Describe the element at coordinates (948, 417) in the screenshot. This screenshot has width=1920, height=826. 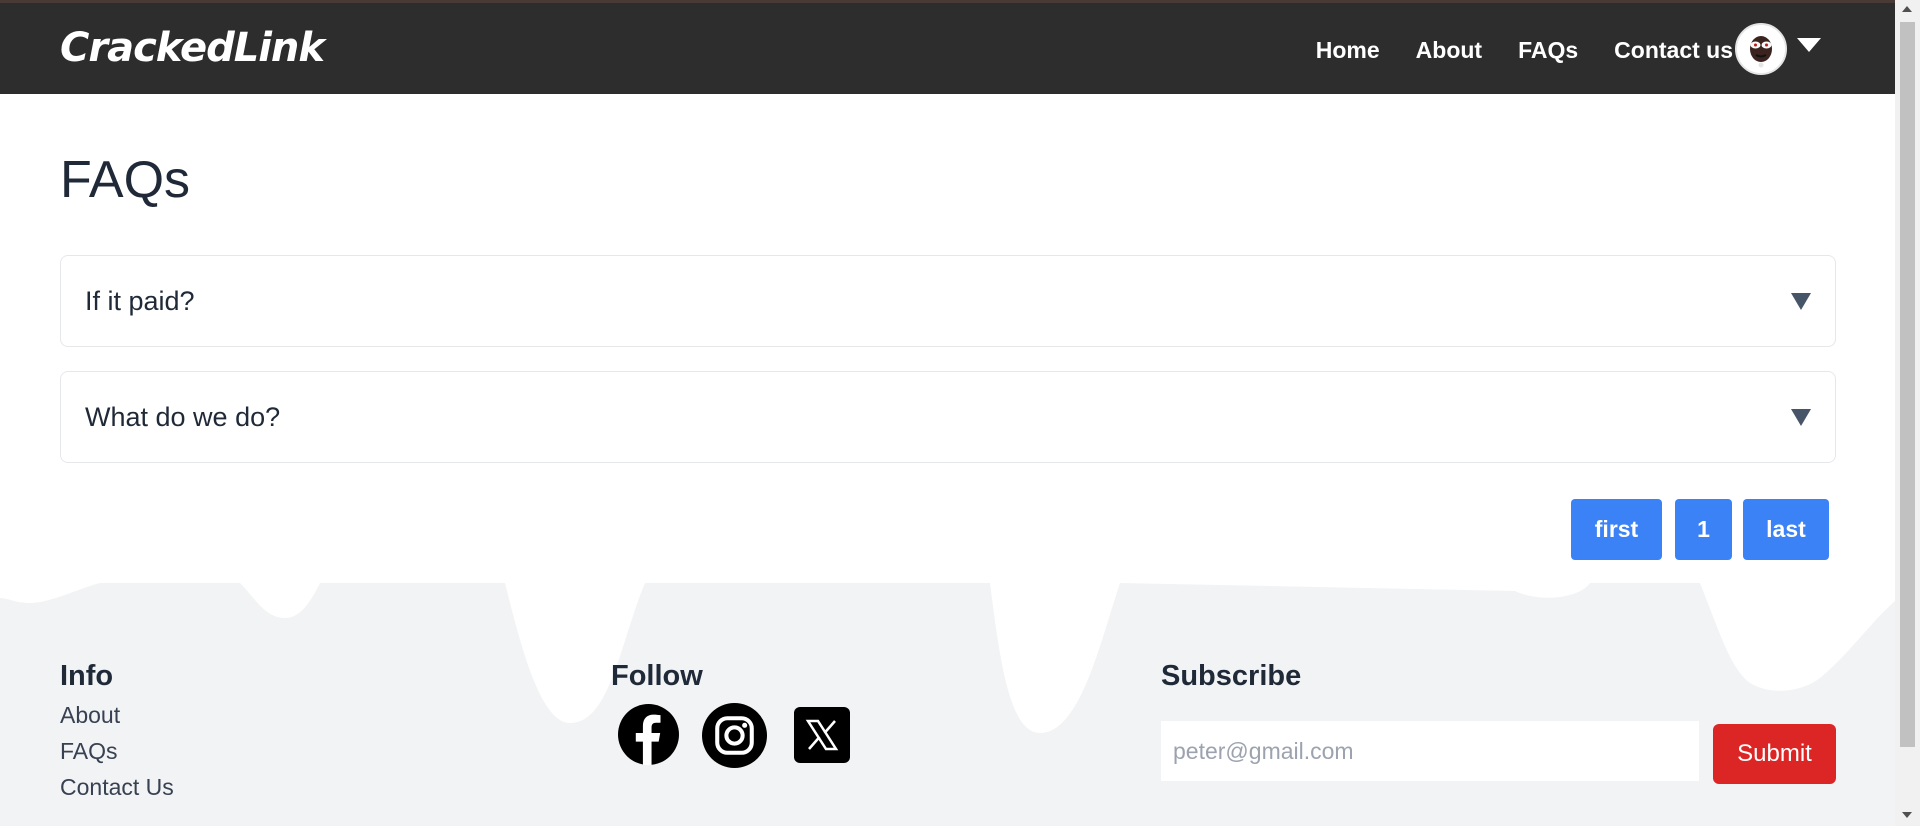
I see `faq-item: What do we do?` at that location.